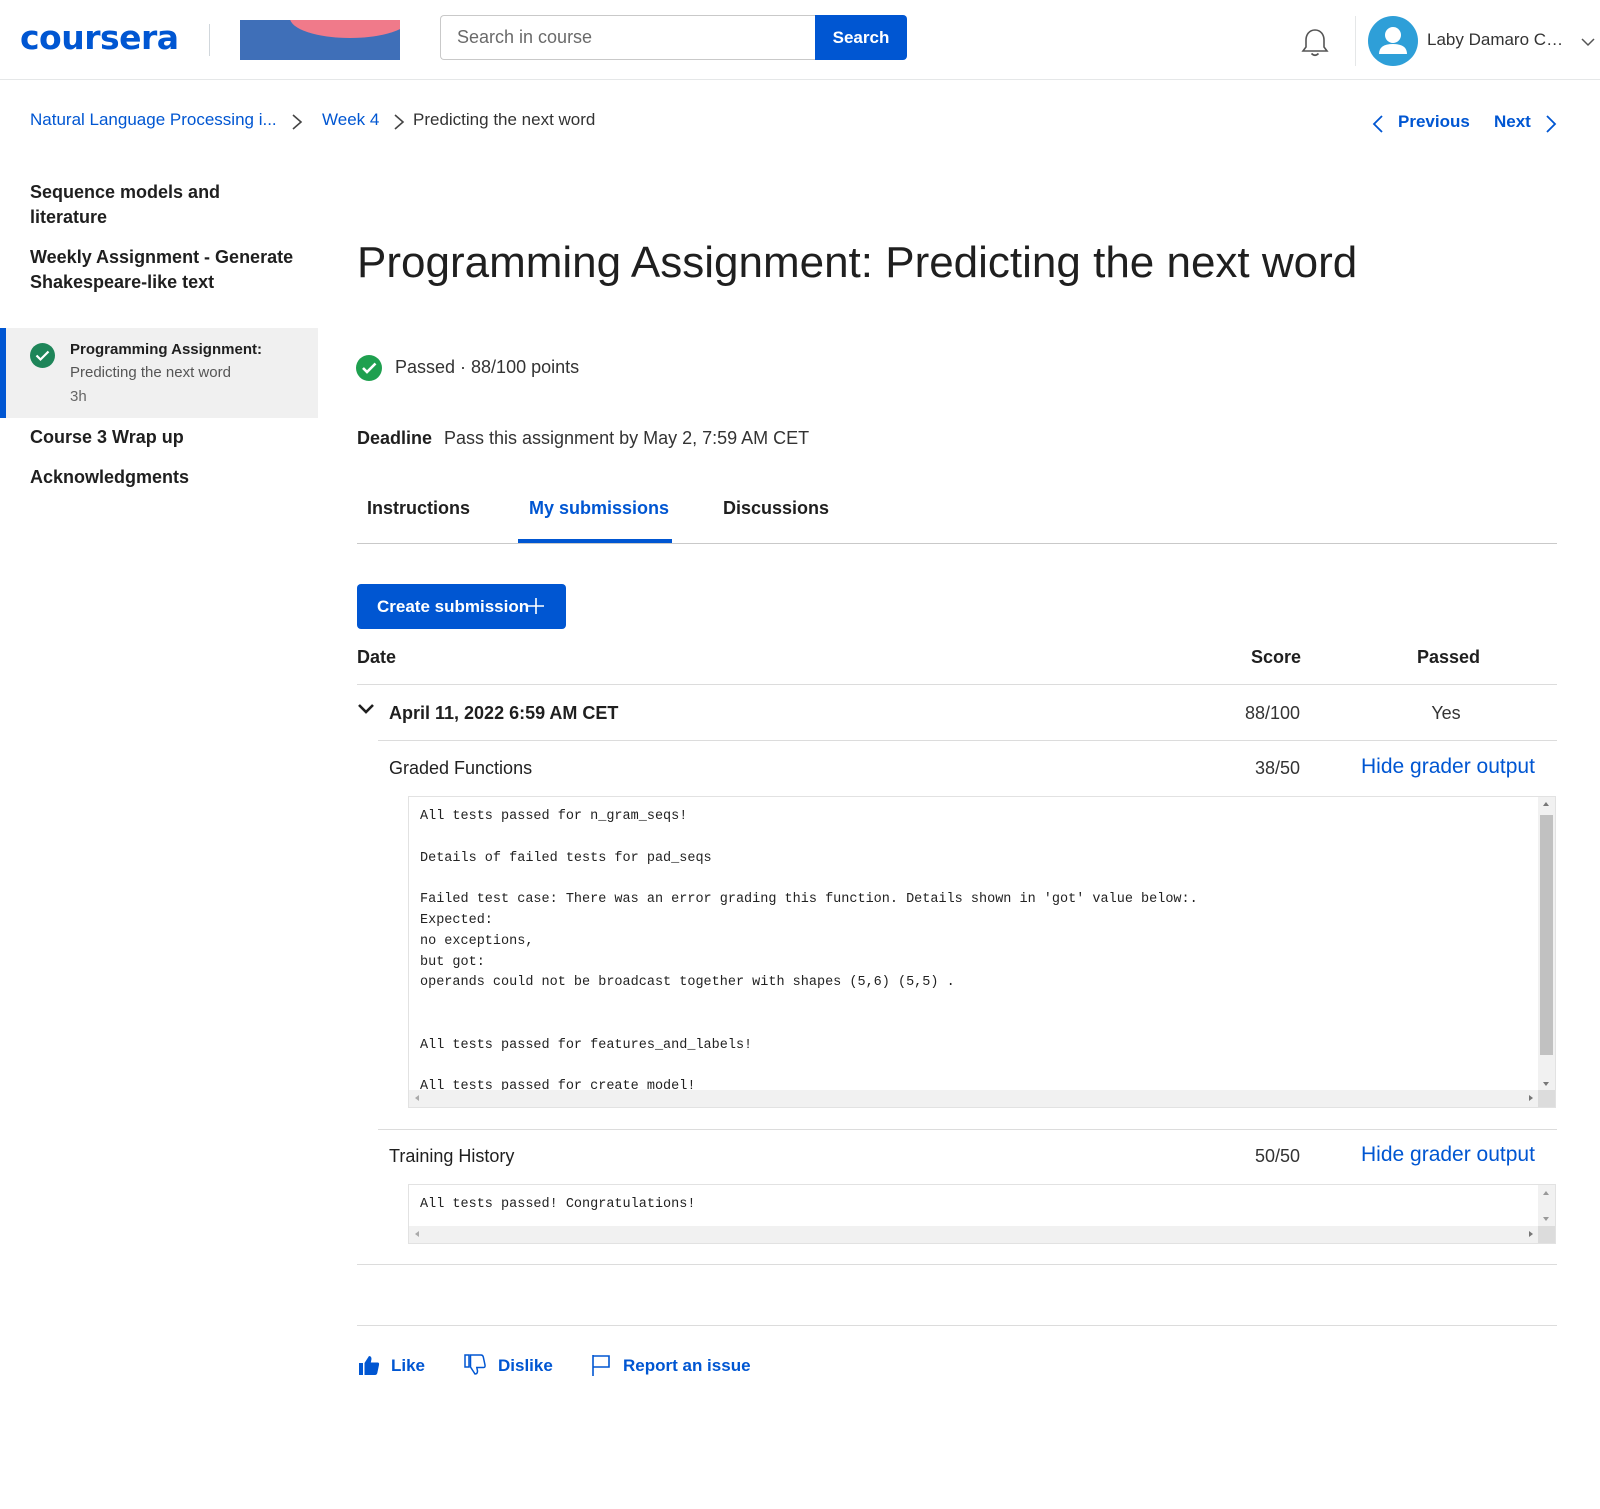  Describe the element at coordinates (209, 40) in the screenshot. I see `logo-divider` at that location.